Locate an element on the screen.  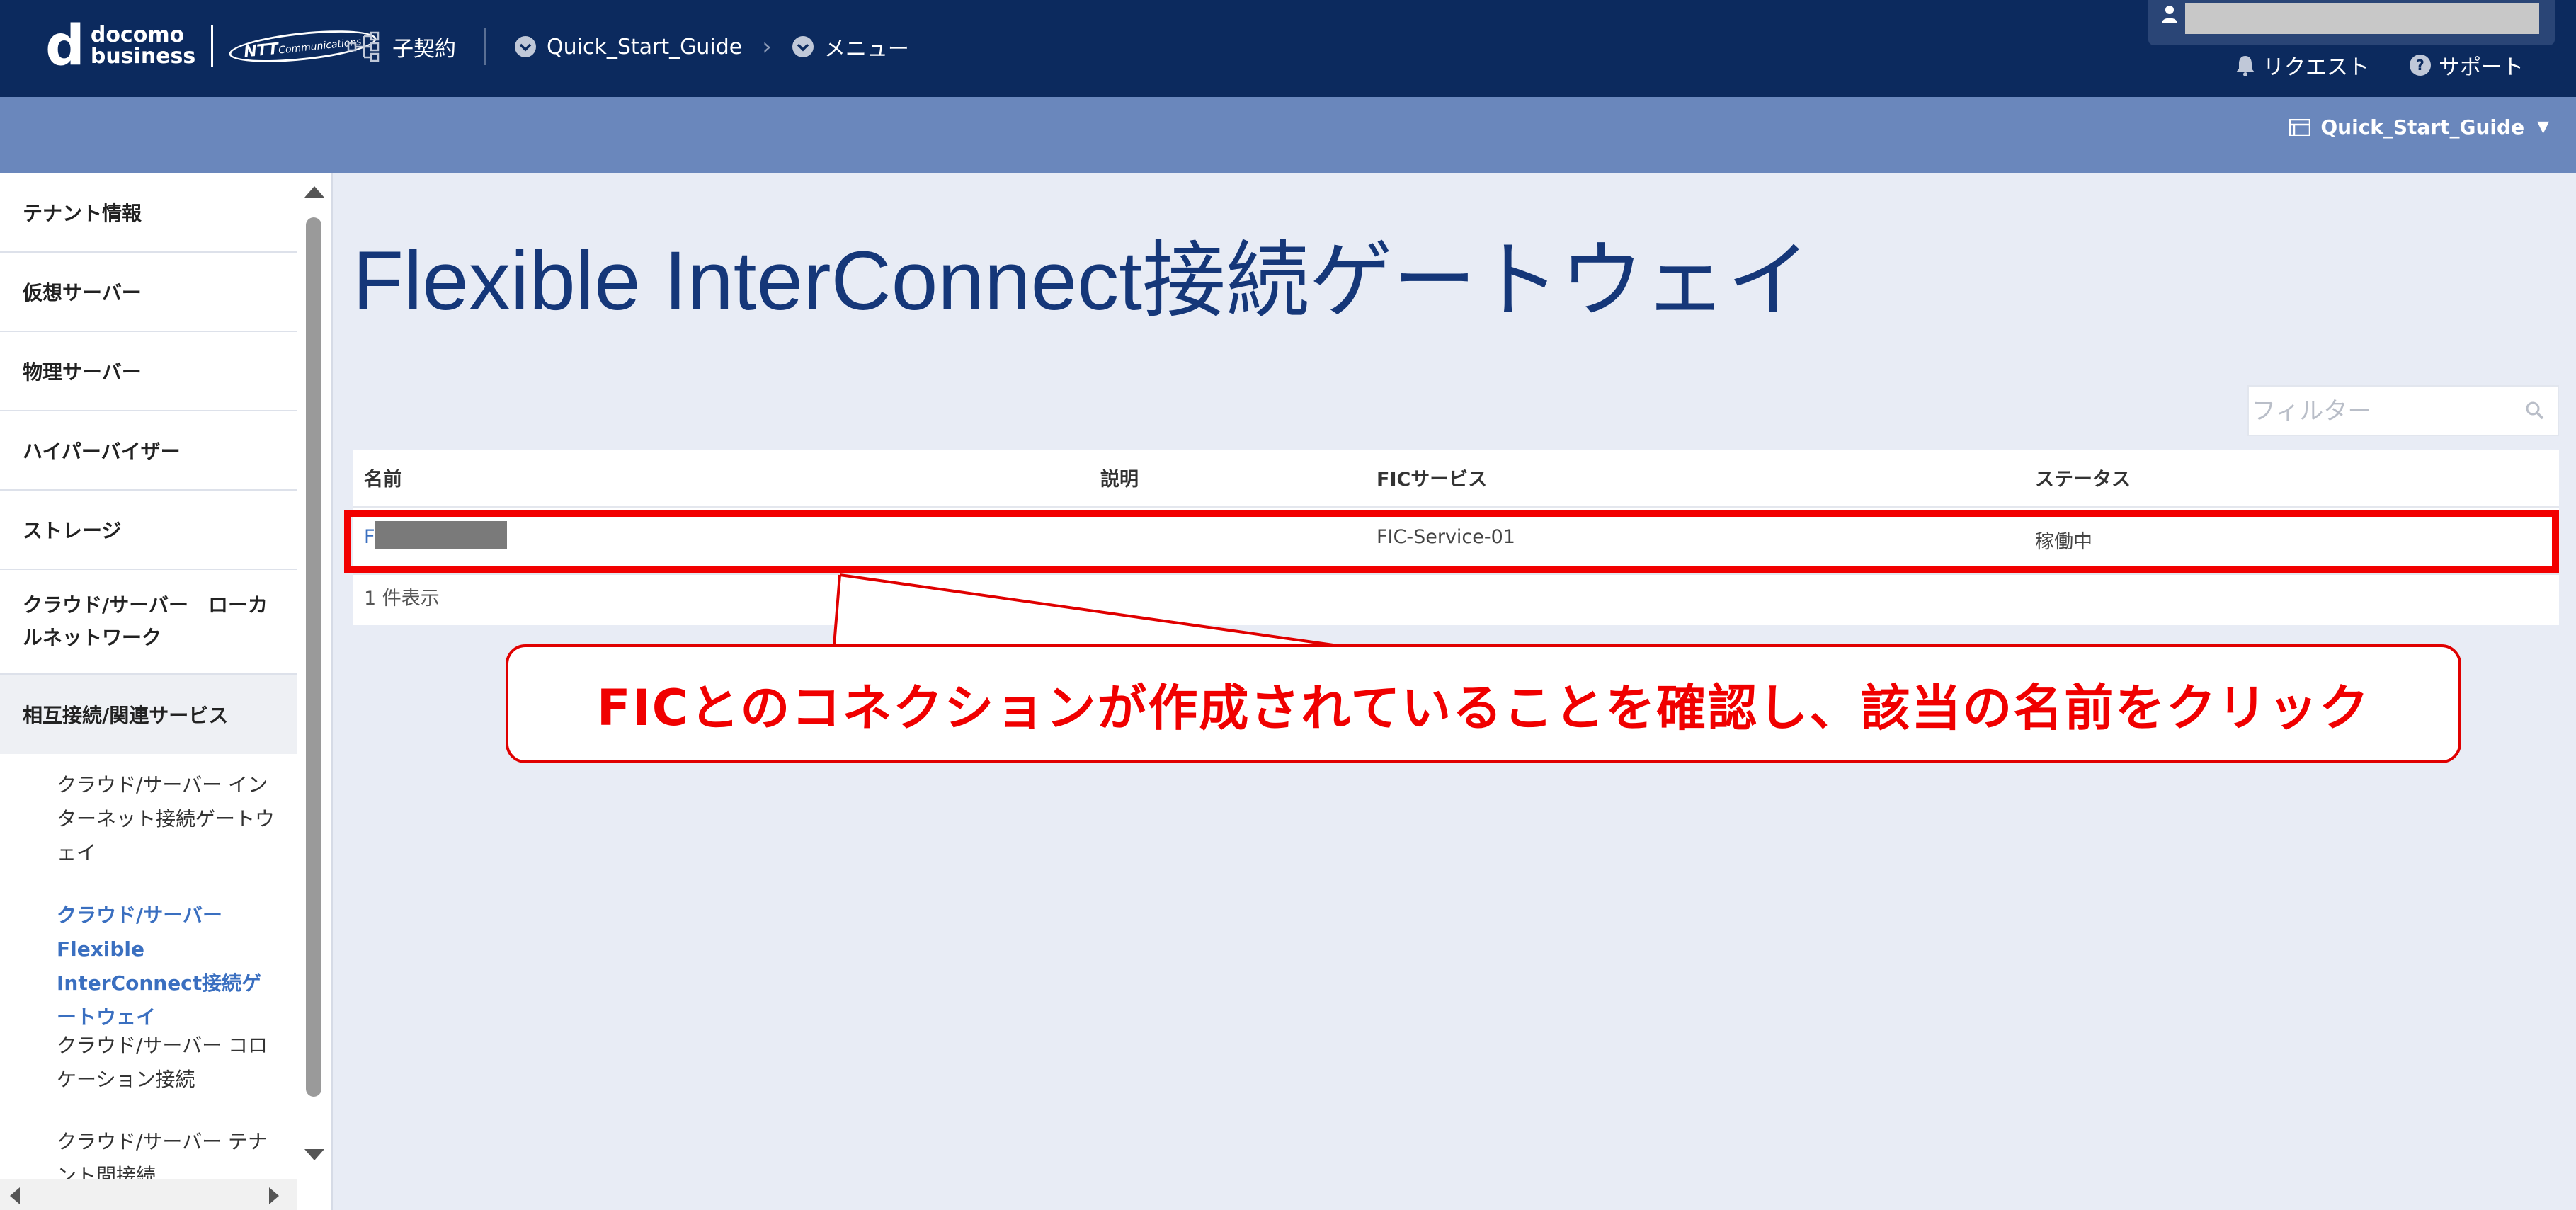
sidebar-item-label: 物理サーバー is located at coordinates (82, 372).